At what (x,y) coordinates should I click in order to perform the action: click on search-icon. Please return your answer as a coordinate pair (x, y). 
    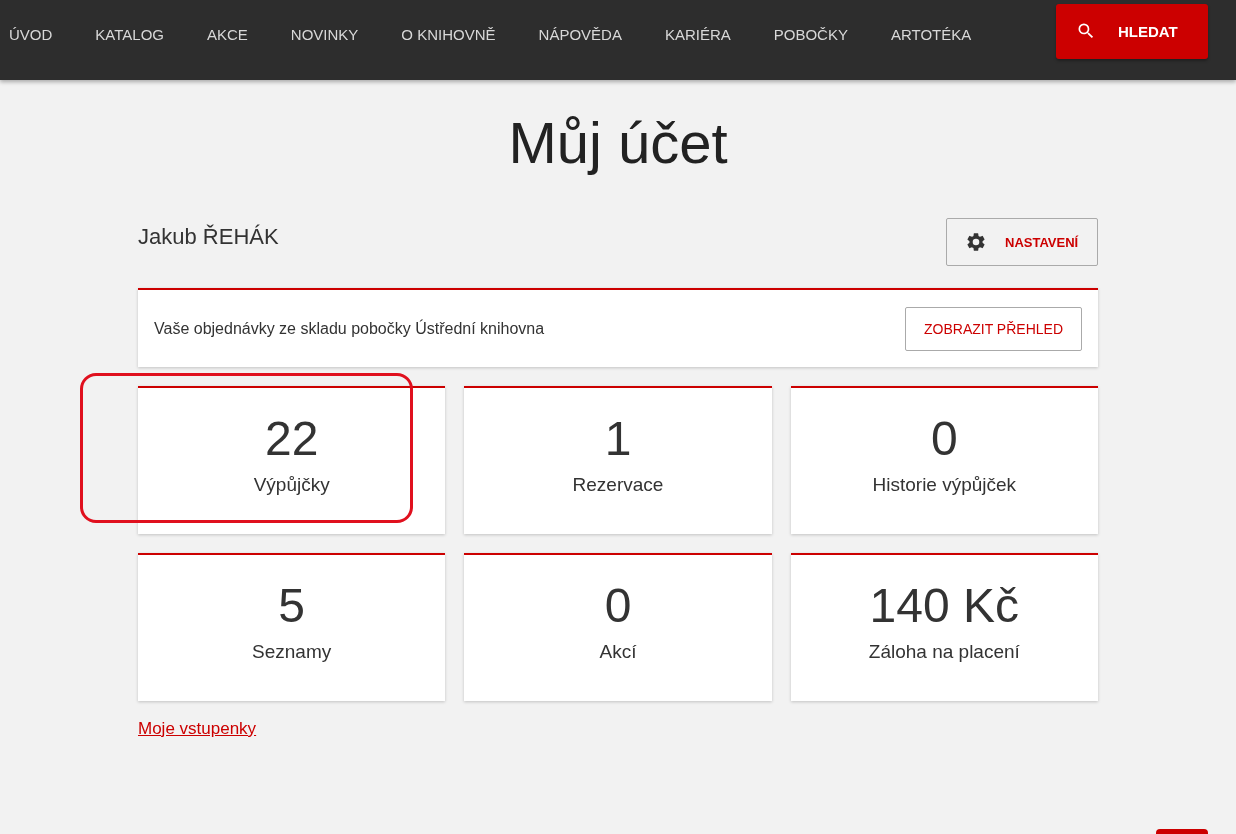
    Looking at the image, I should click on (1086, 31).